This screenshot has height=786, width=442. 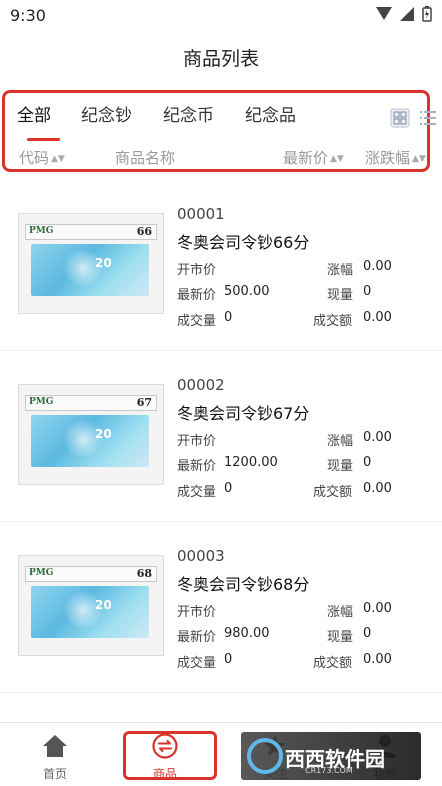 What do you see at coordinates (43, 139) in the screenshot?
I see `active-tab-indicator` at bounding box center [43, 139].